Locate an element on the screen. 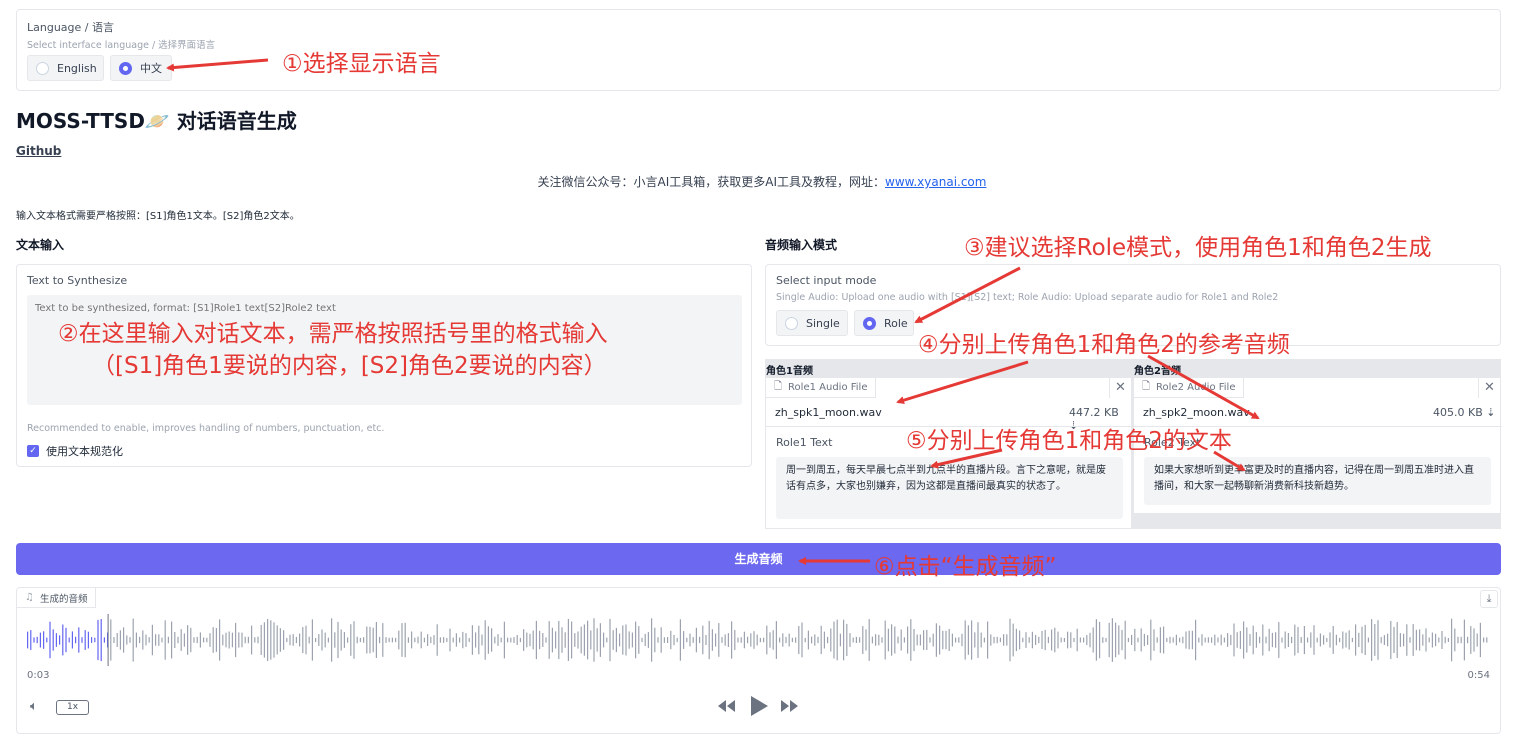 This screenshot has height=747, width=1524. language-option-english: English is located at coordinates (65, 68).